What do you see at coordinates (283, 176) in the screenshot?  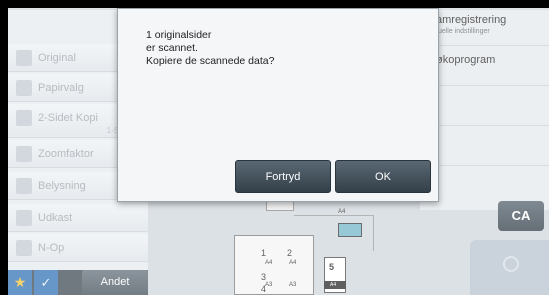 I see `cancel-button: Fortryd` at bounding box center [283, 176].